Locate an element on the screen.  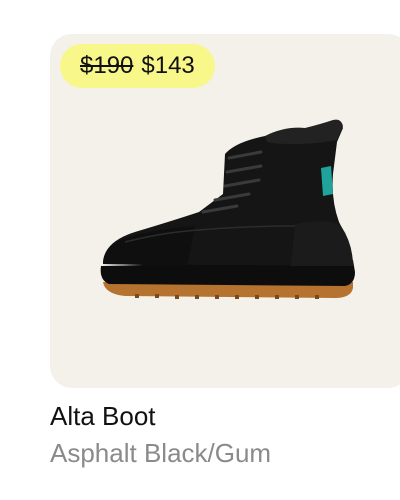
original-price: $190 is located at coordinates (107, 65).